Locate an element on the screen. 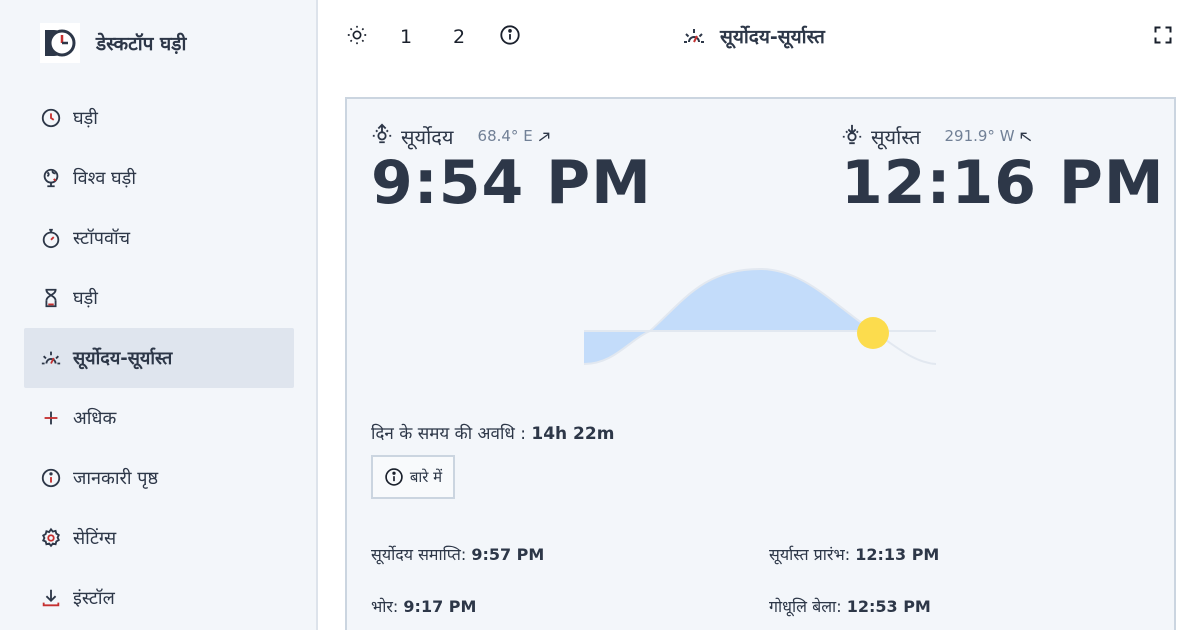 Image resolution: width=1200 pixels, height=630 pixels. sunrise-block: सूर्योदय 68.4° E 9:54 PM is located at coordinates (511, 169).